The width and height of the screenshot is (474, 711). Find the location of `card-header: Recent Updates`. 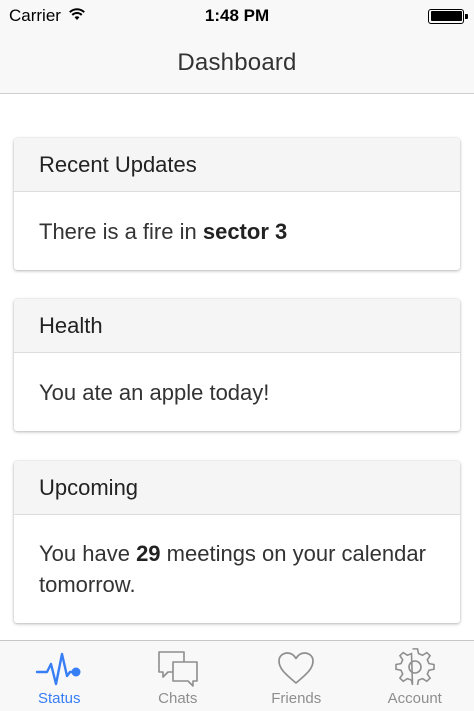

card-header: Recent Updates is located at coordinates (237, 165).